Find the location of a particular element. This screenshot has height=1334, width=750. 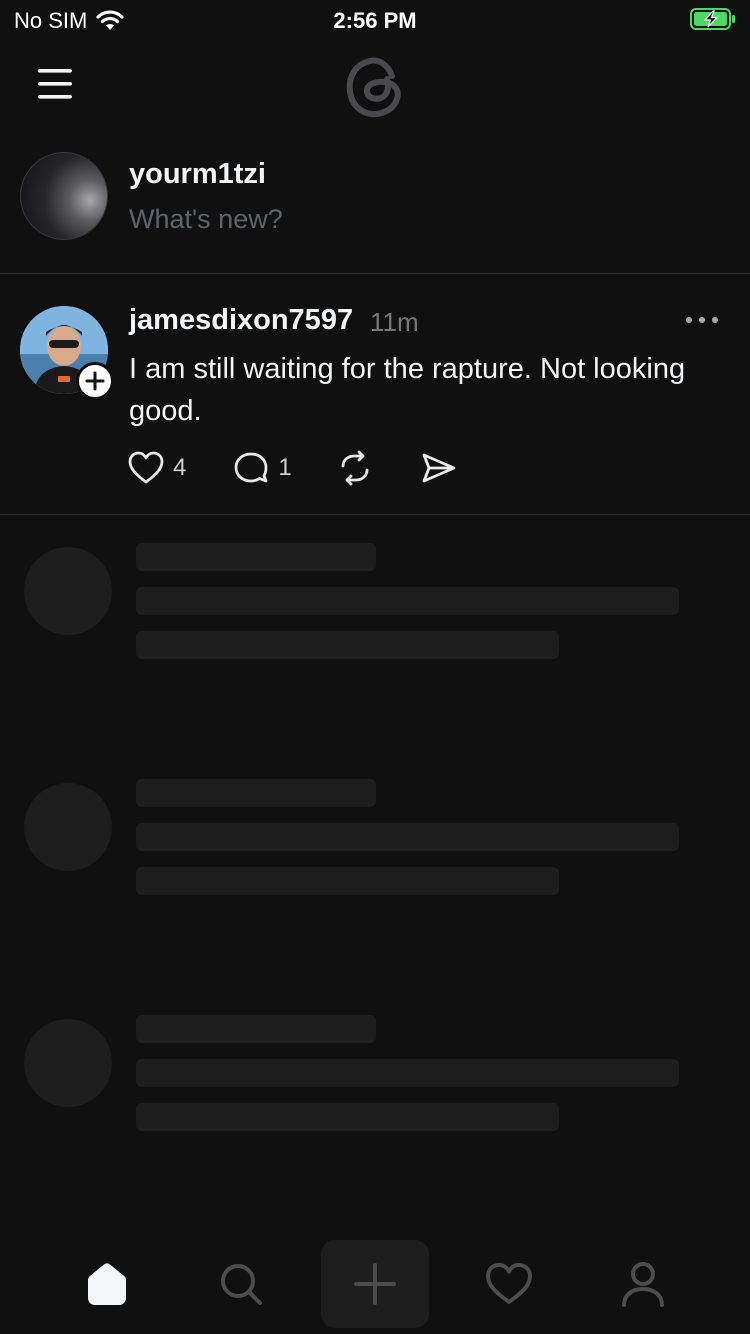

menu-icon is located at coordinates (55, 84).